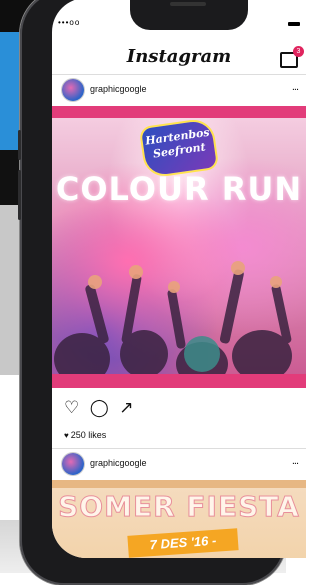 This screenshot has width=320, height=585. I want to click on post-image-2: SOMER FIESTA 7 DES '16 -, so click(179, 519).